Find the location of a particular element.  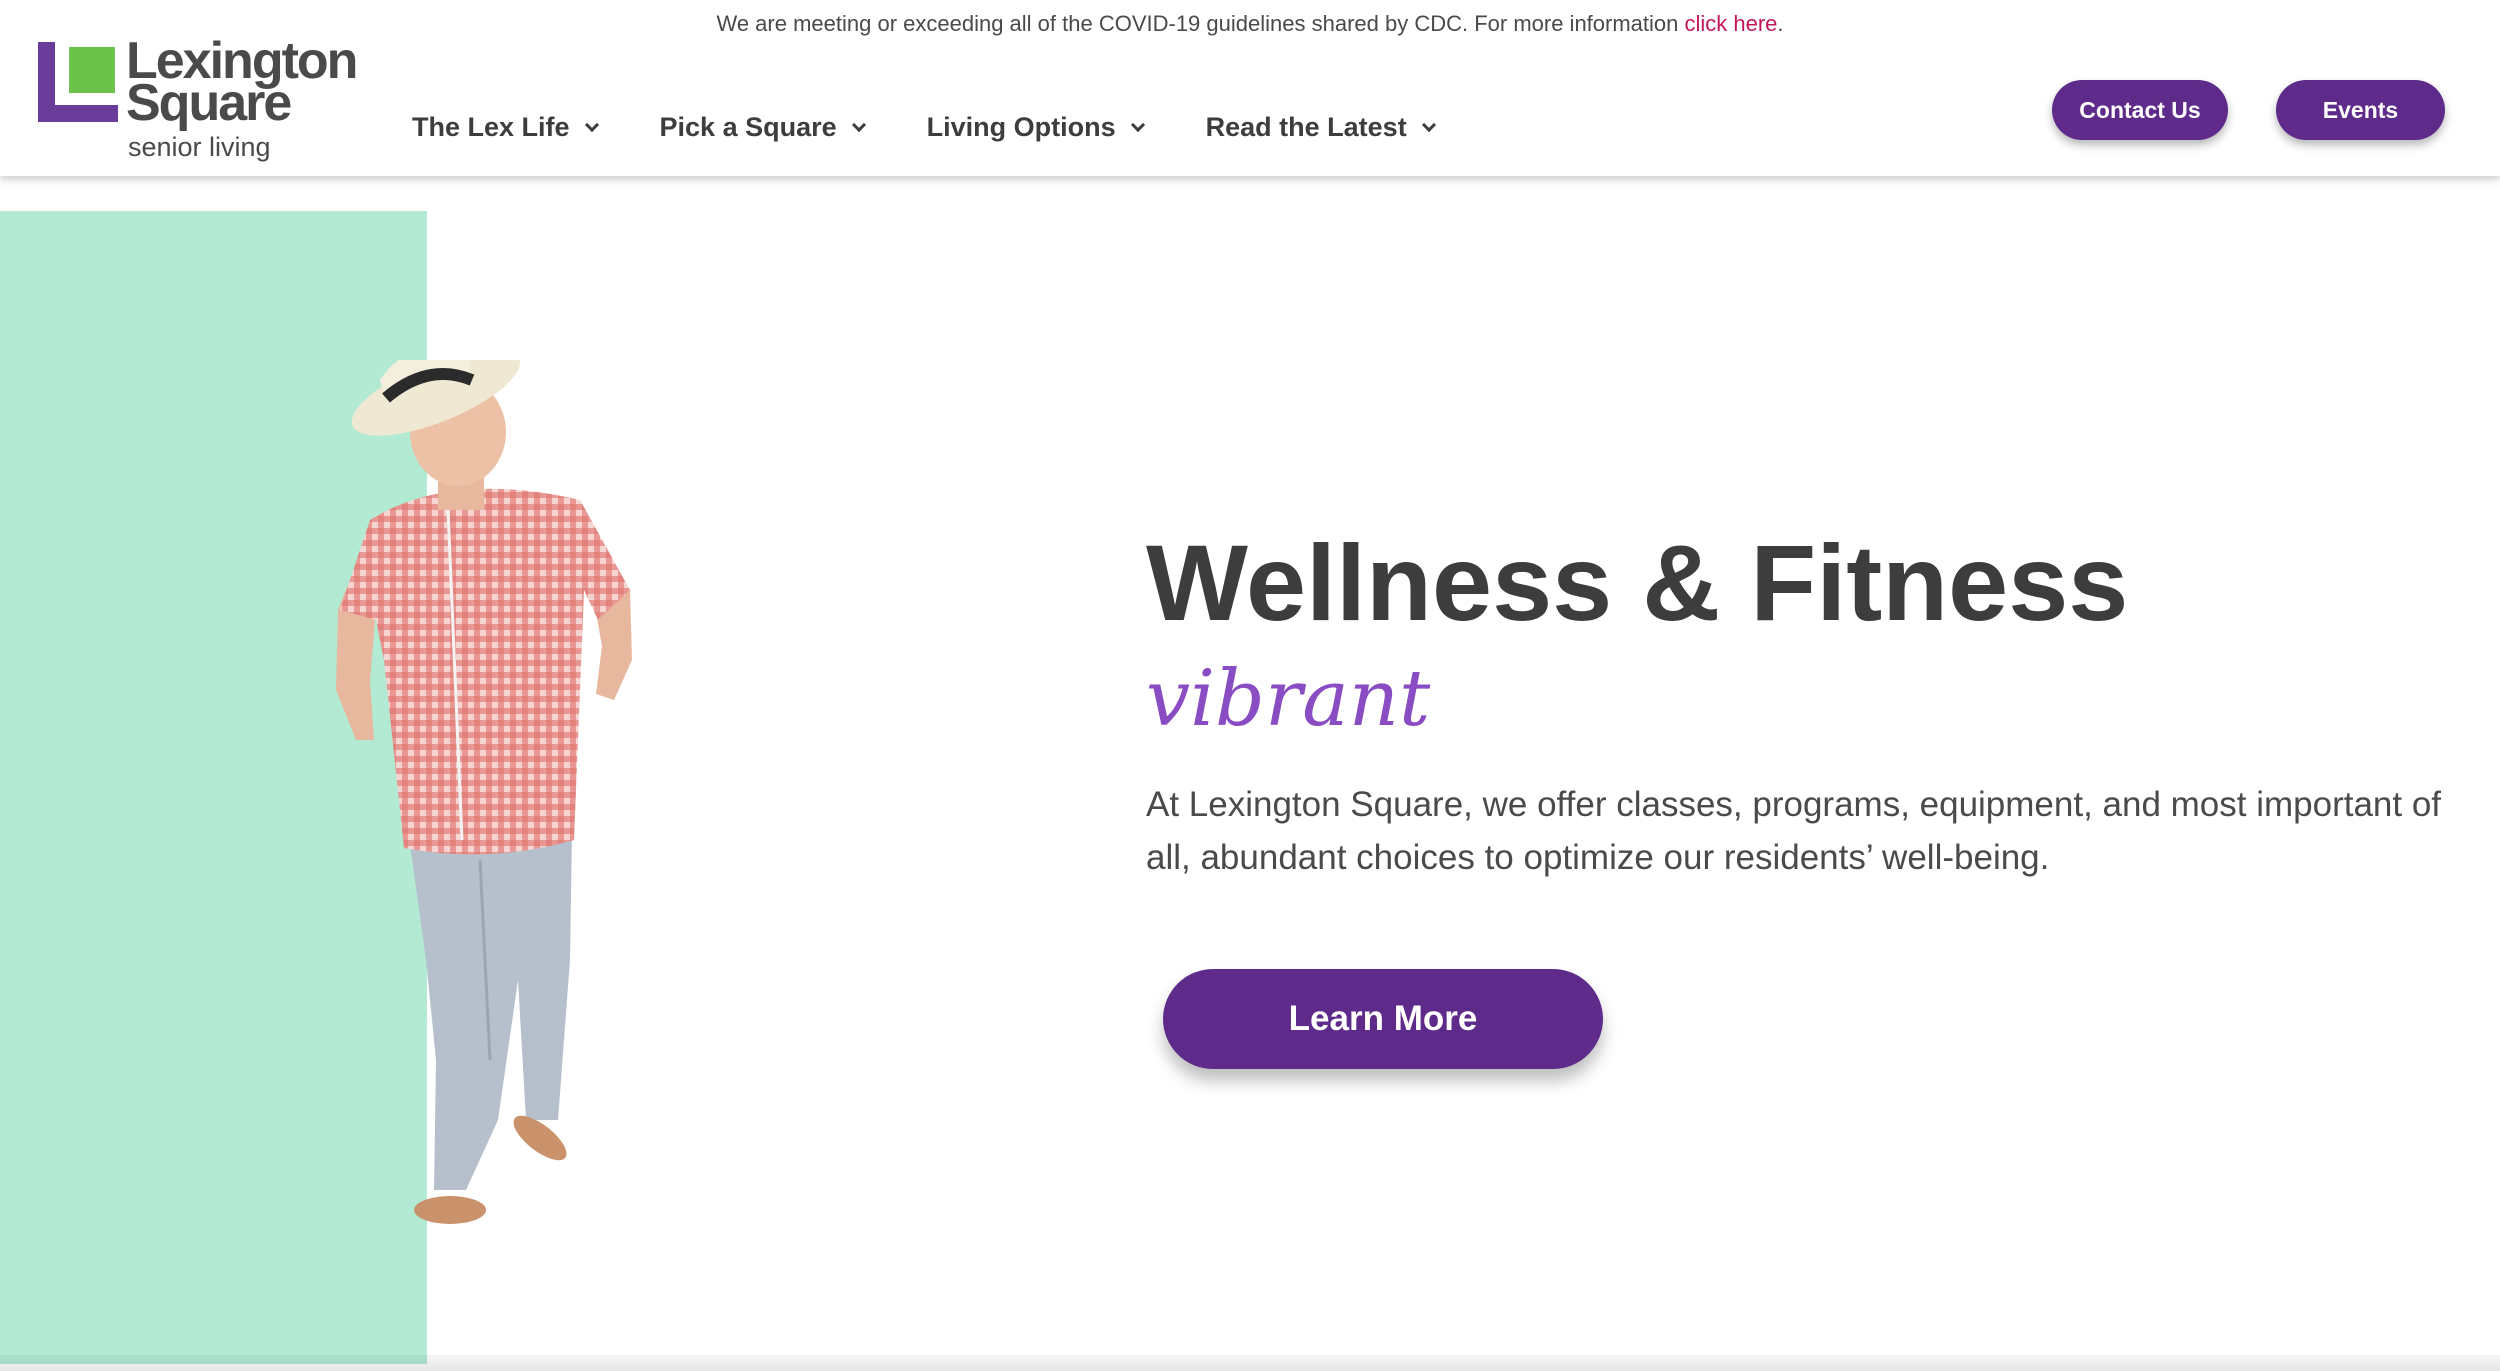

logo-mark-icon is located at coordinates (78, 82).